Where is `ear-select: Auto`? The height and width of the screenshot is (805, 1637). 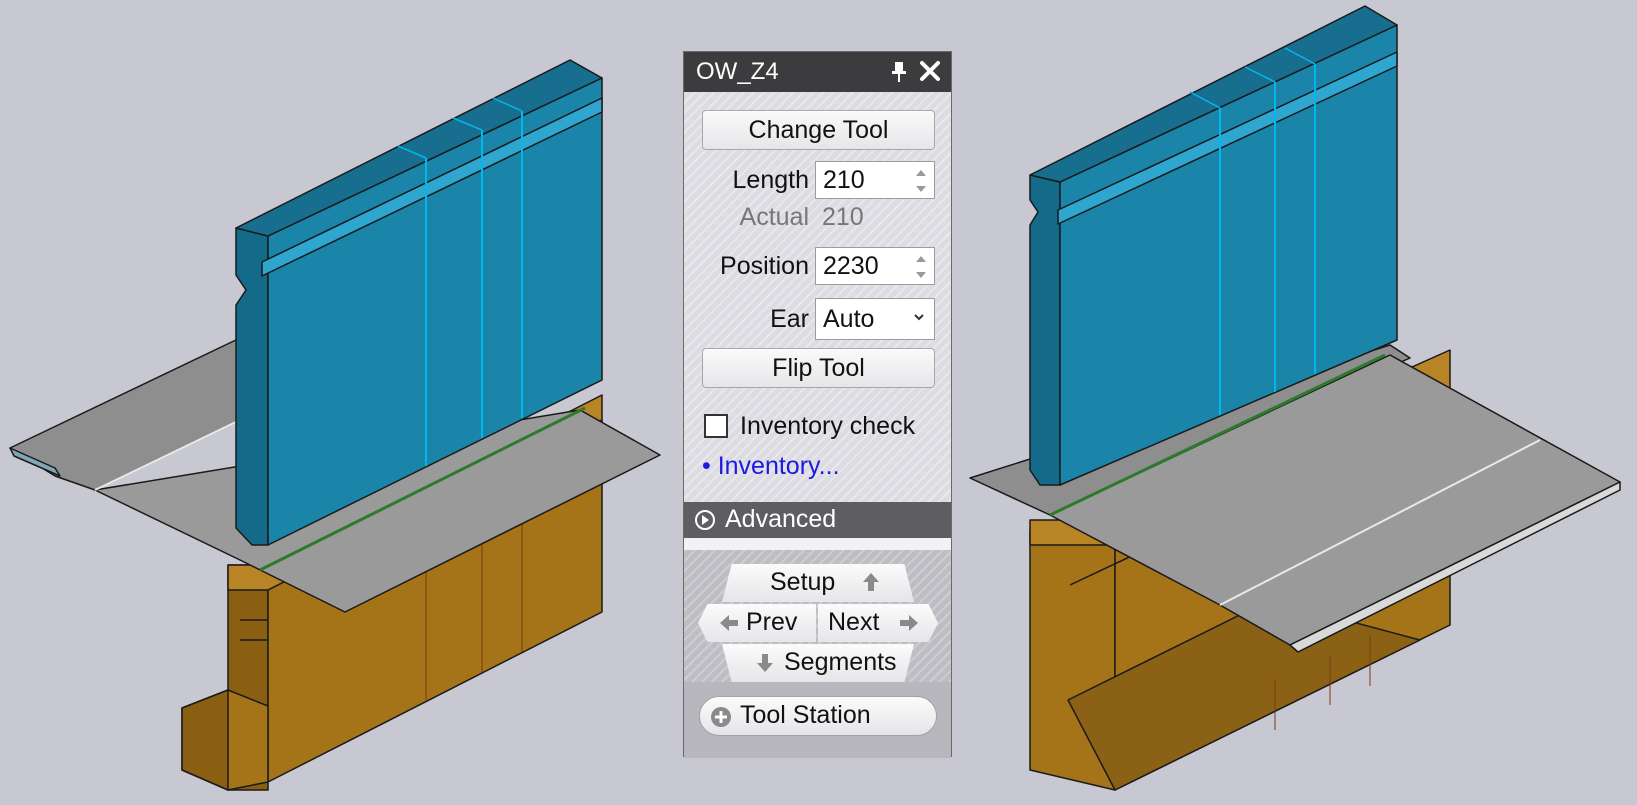
ear-select: Auto is located at coordinates (875, 319).